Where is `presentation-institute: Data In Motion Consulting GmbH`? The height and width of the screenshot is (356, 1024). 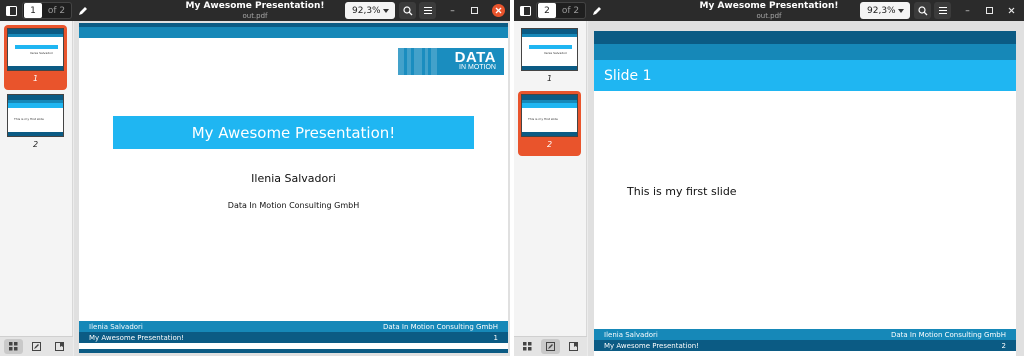
presentation-institute: Data In Motion Consulting GmbH is located at coordinates (293, 205).